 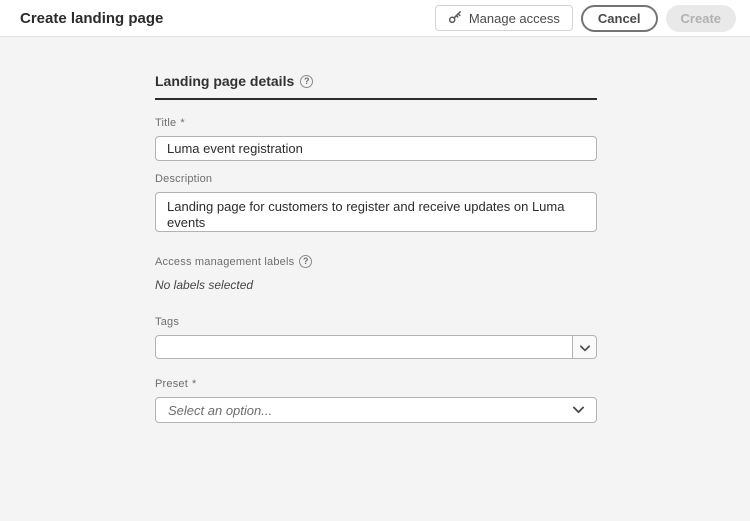 I want to click on title-input, so click(x=376, y=148).